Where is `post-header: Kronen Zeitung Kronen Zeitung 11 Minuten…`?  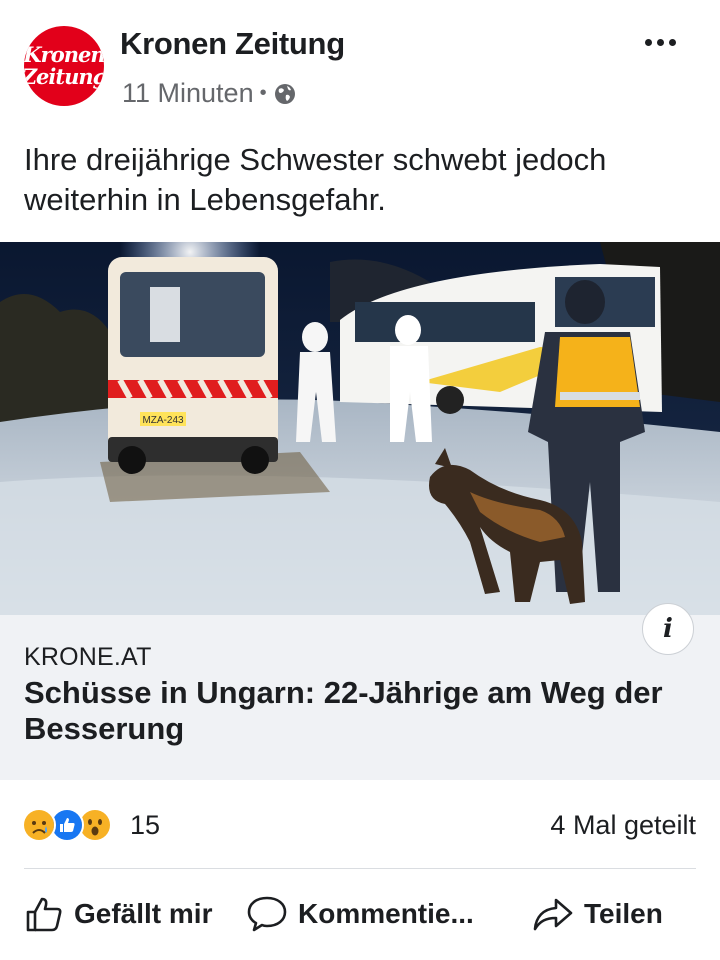
post-header: Kronen Zeitung Kronen Zeitung 11 Minuten… is located at coordinates (360, 65).